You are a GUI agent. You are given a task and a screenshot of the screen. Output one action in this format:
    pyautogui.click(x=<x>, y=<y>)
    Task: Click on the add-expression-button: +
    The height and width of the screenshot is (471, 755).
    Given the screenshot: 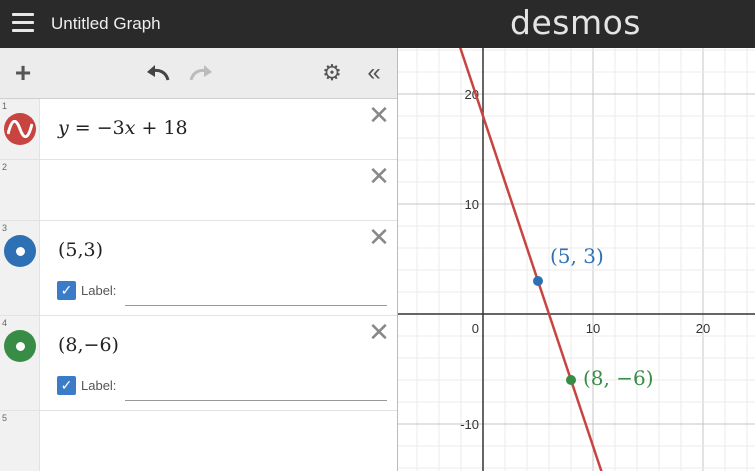 What is the action you would take?
    pyautogui.click(x=23, y=73)
    